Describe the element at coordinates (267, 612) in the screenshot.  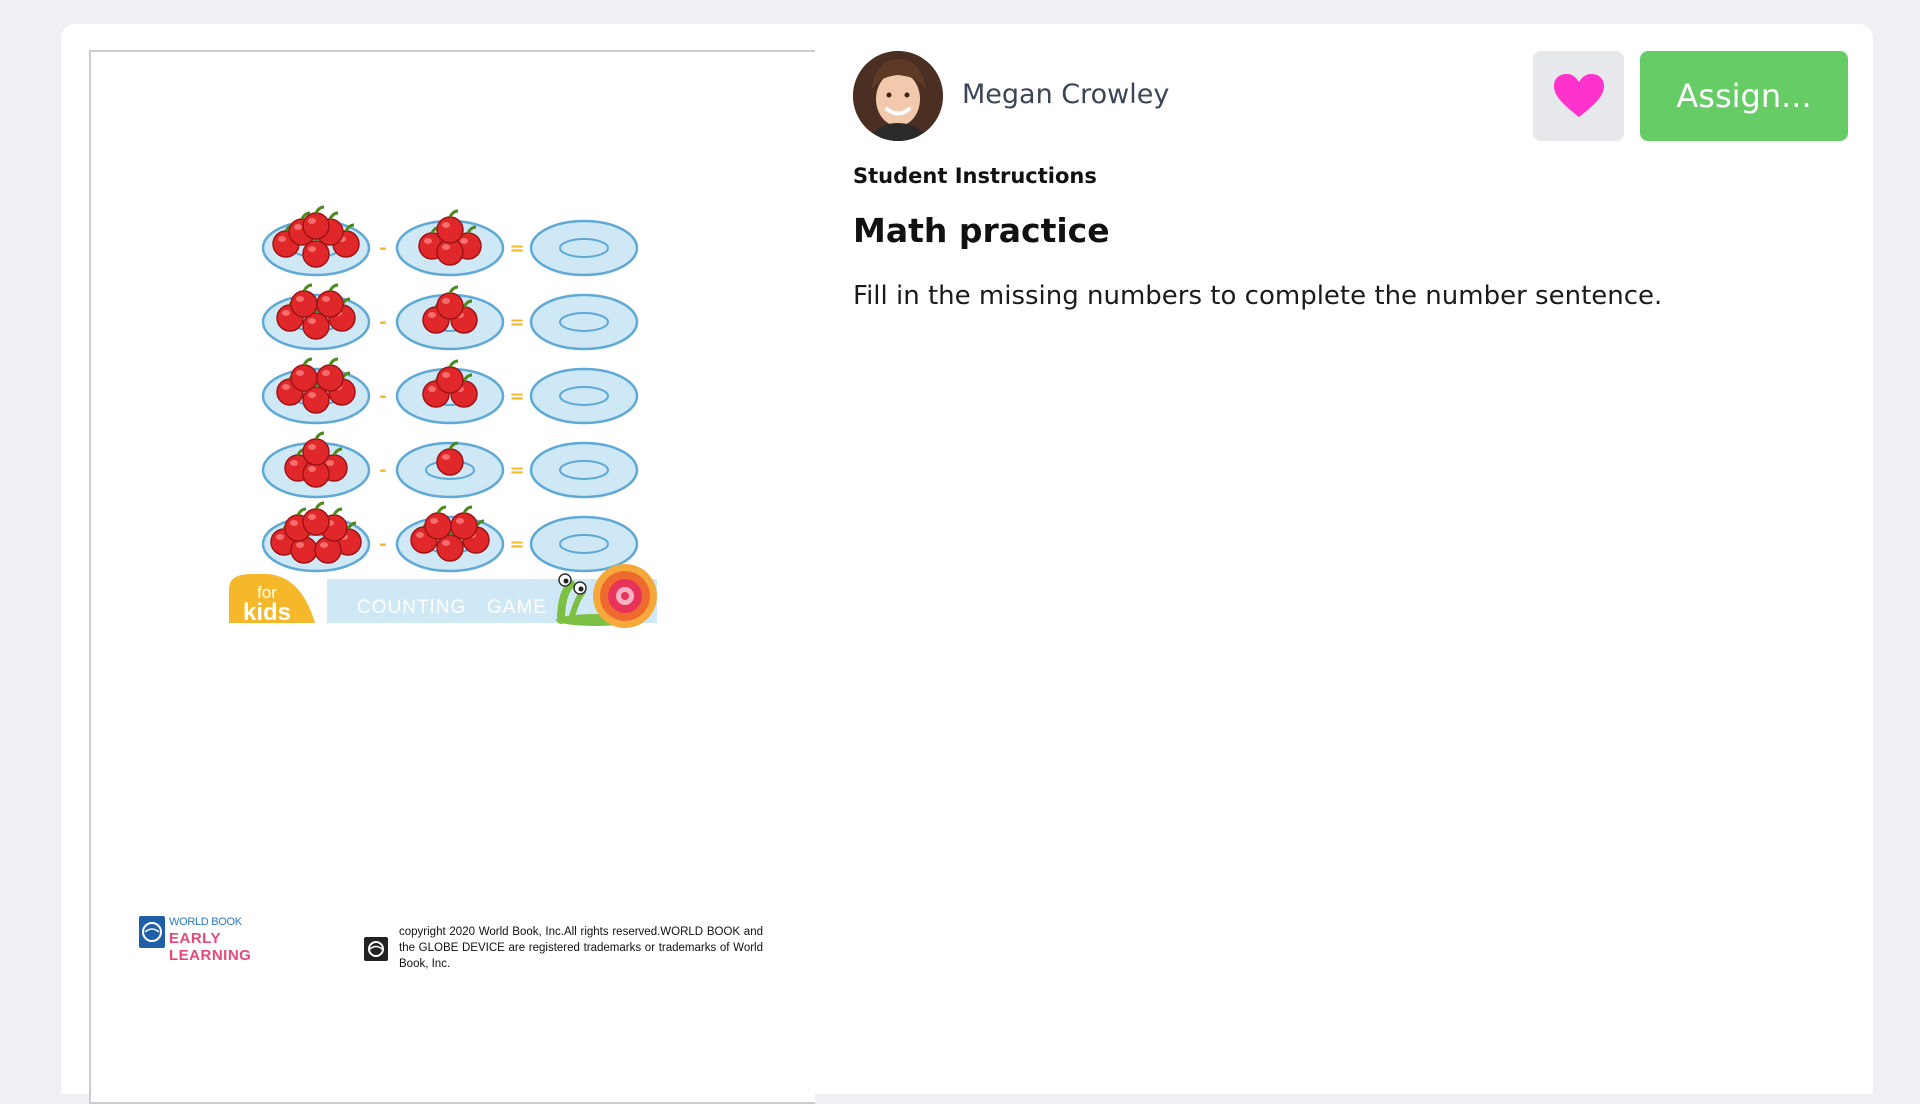
I see `banner-badge-bottom: kids` at that location.